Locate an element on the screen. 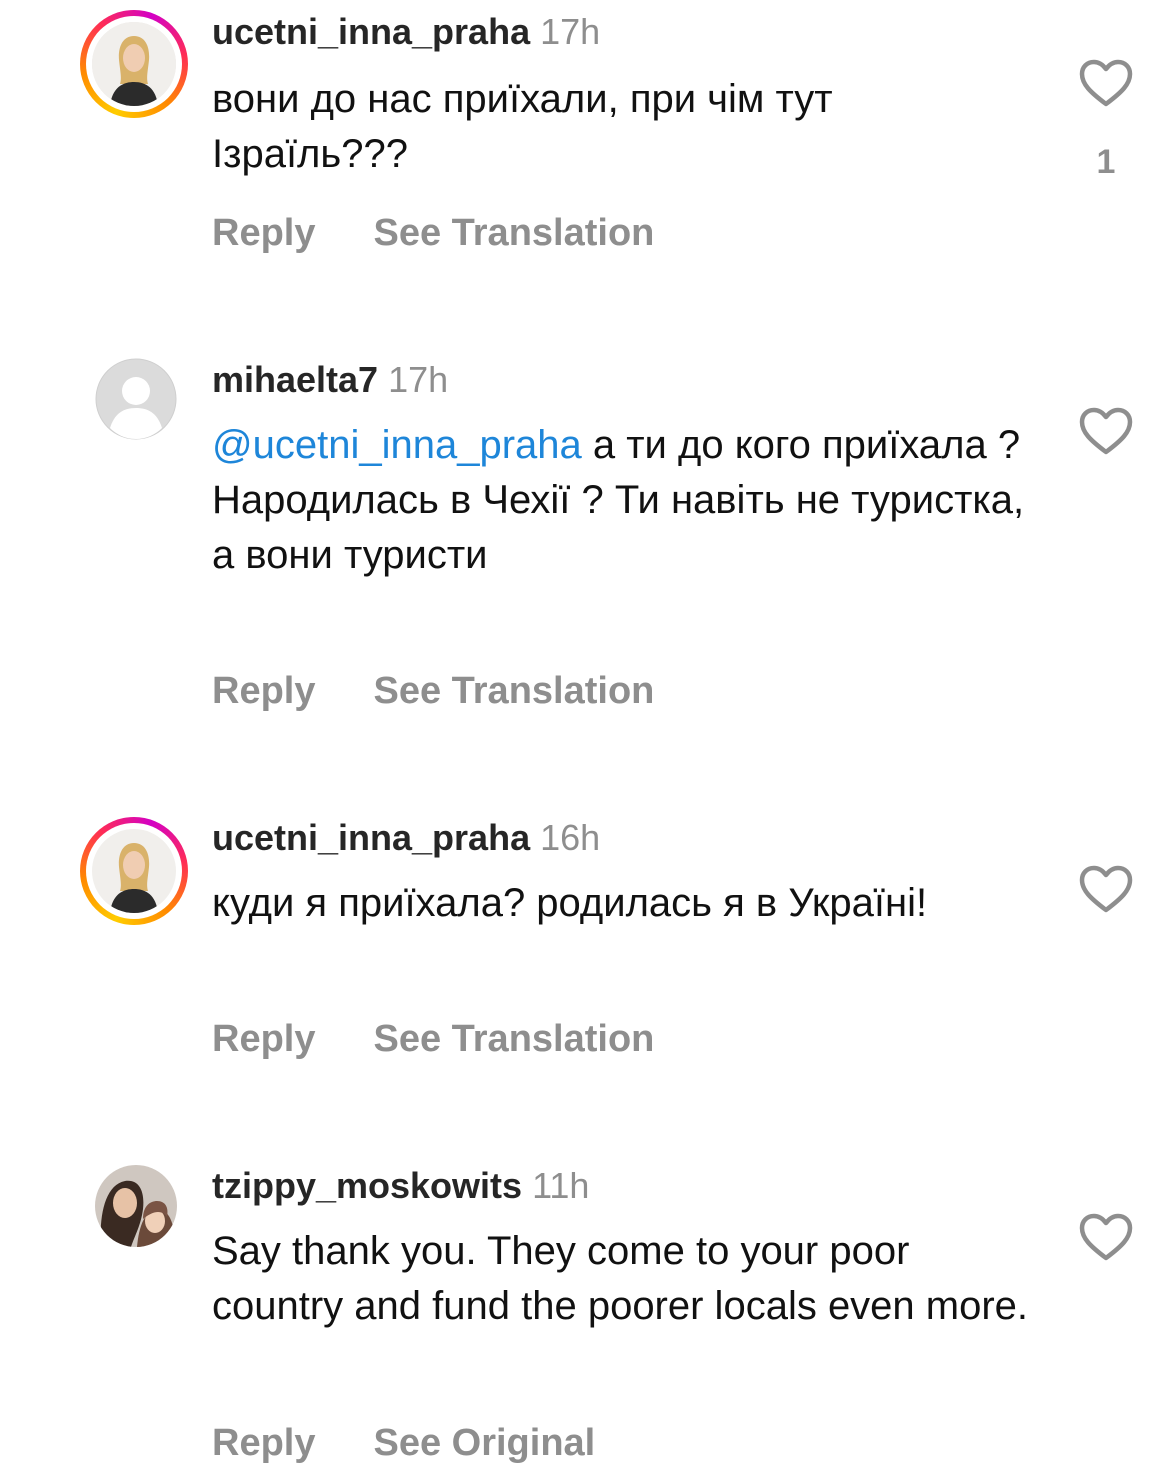 Image resolution: width=1156 pixels, height=1477 pixels. like-count: 1 is located at coordinates (1106, 162).